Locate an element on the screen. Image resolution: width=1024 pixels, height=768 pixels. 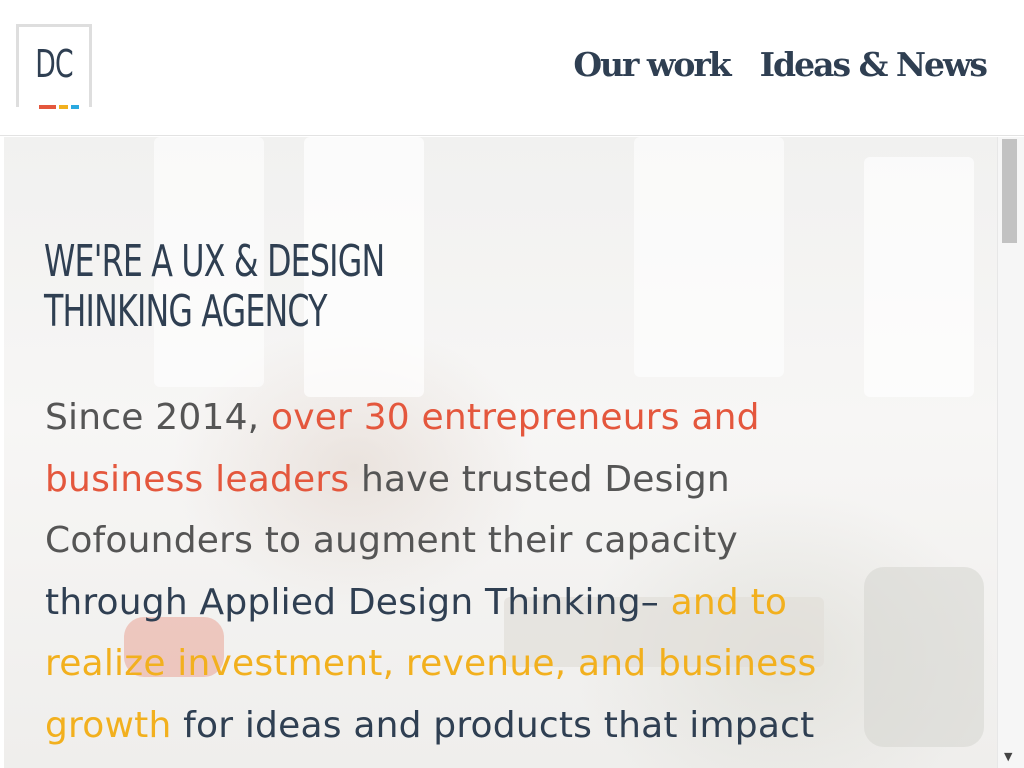
nav-link-ideas-news: Ideas & News is located at coordinates (874, 64).